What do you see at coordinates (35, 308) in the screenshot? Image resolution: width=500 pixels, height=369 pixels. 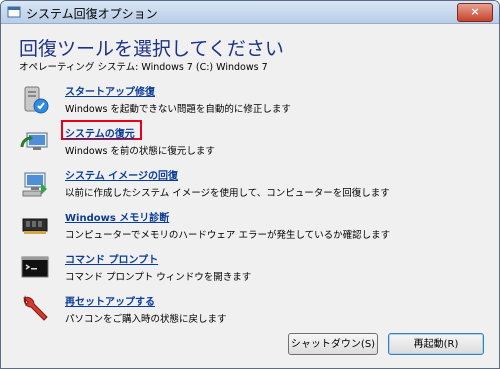 I see `wrench-icon` at bounding box center [35, 308].